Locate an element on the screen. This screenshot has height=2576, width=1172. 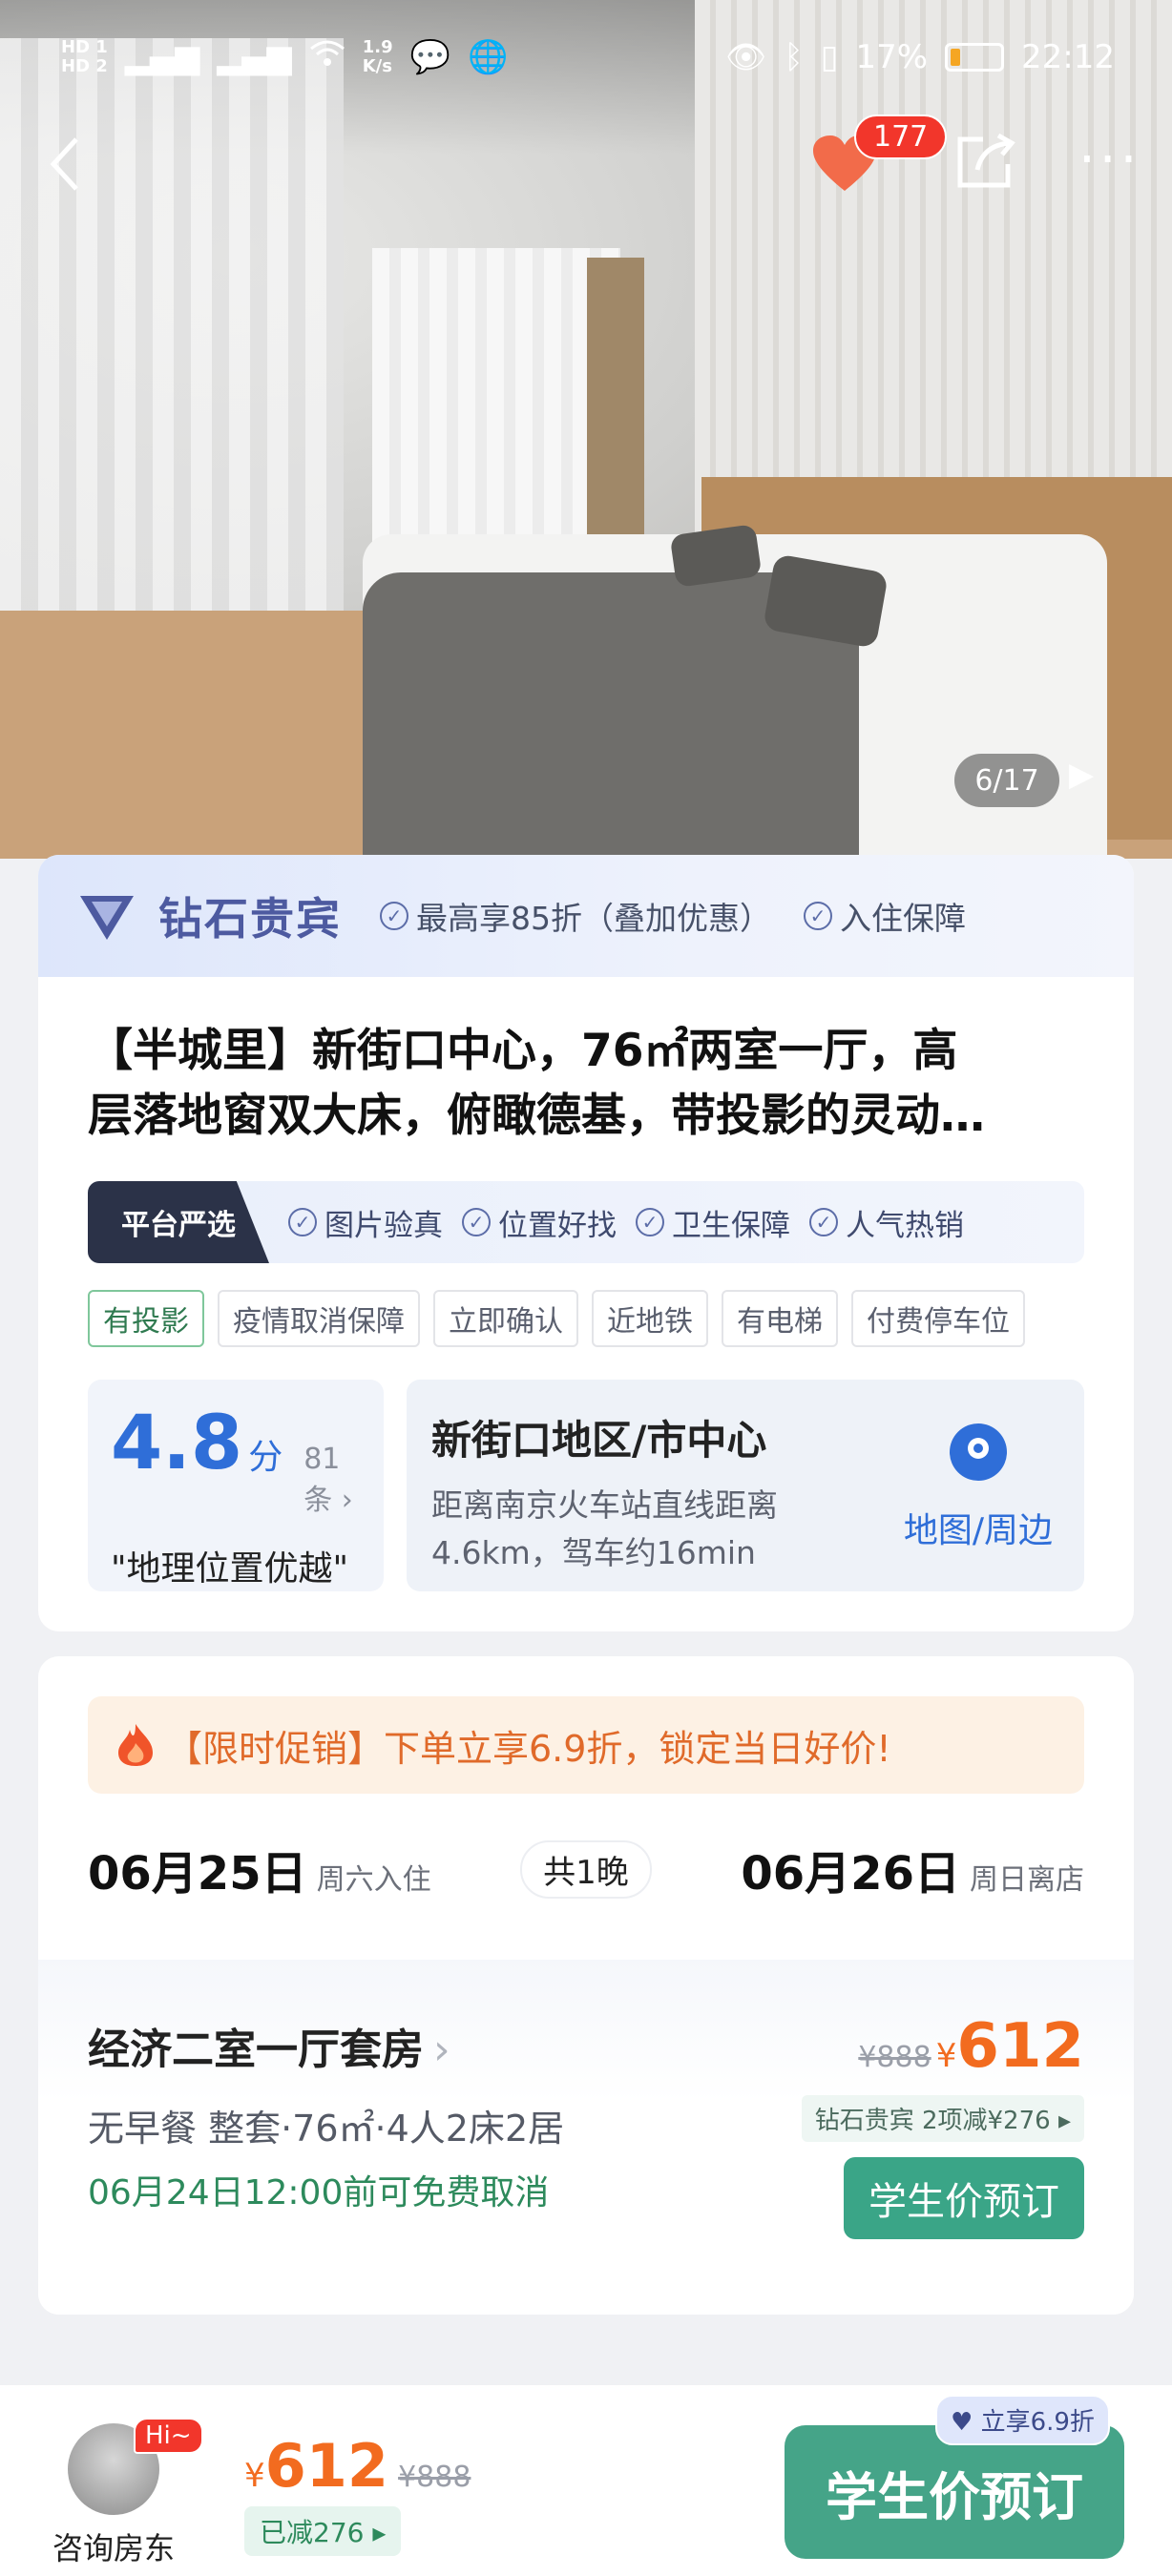
review-count: 81条 › is located at coordinates (328, 1480).